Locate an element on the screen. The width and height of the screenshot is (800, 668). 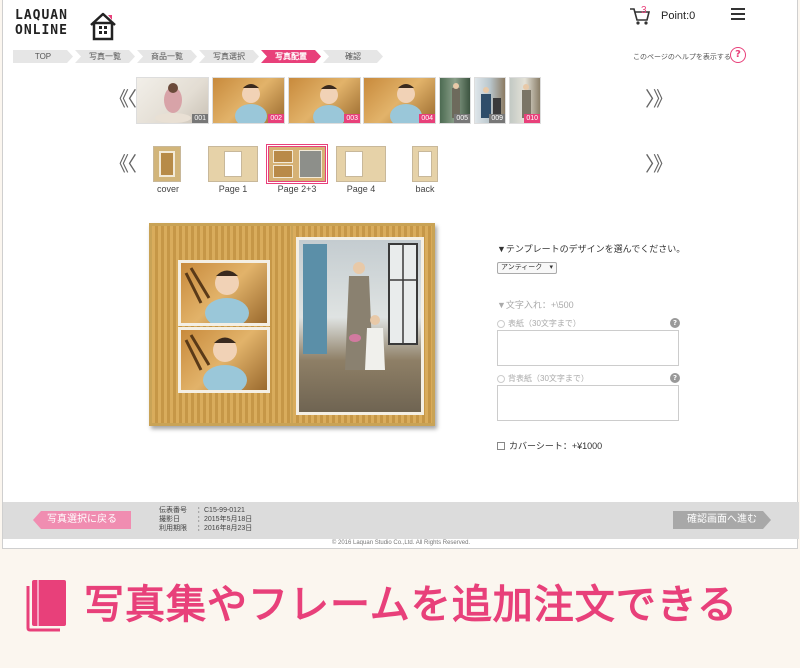
photo-thumb: 002 is located at coordinates (248, 100).